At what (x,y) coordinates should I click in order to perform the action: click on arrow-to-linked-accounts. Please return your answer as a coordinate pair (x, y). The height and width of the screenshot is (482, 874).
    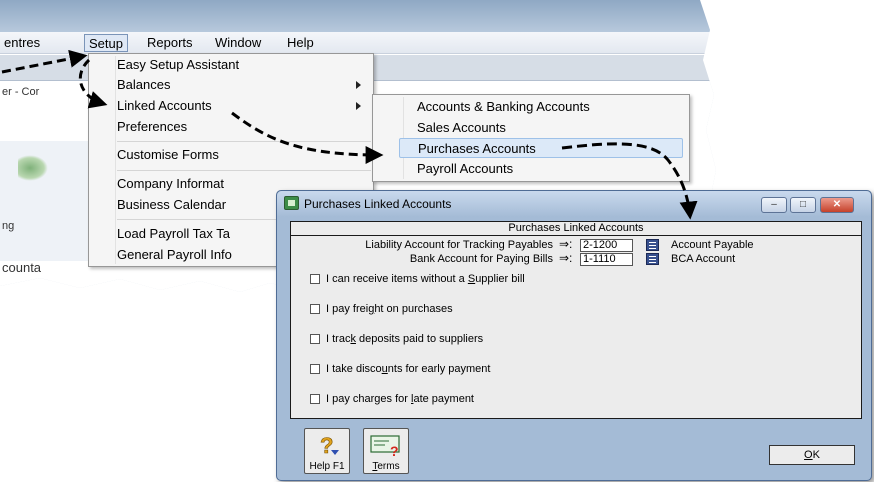
    Looking at the image, I should click on (93, 83).